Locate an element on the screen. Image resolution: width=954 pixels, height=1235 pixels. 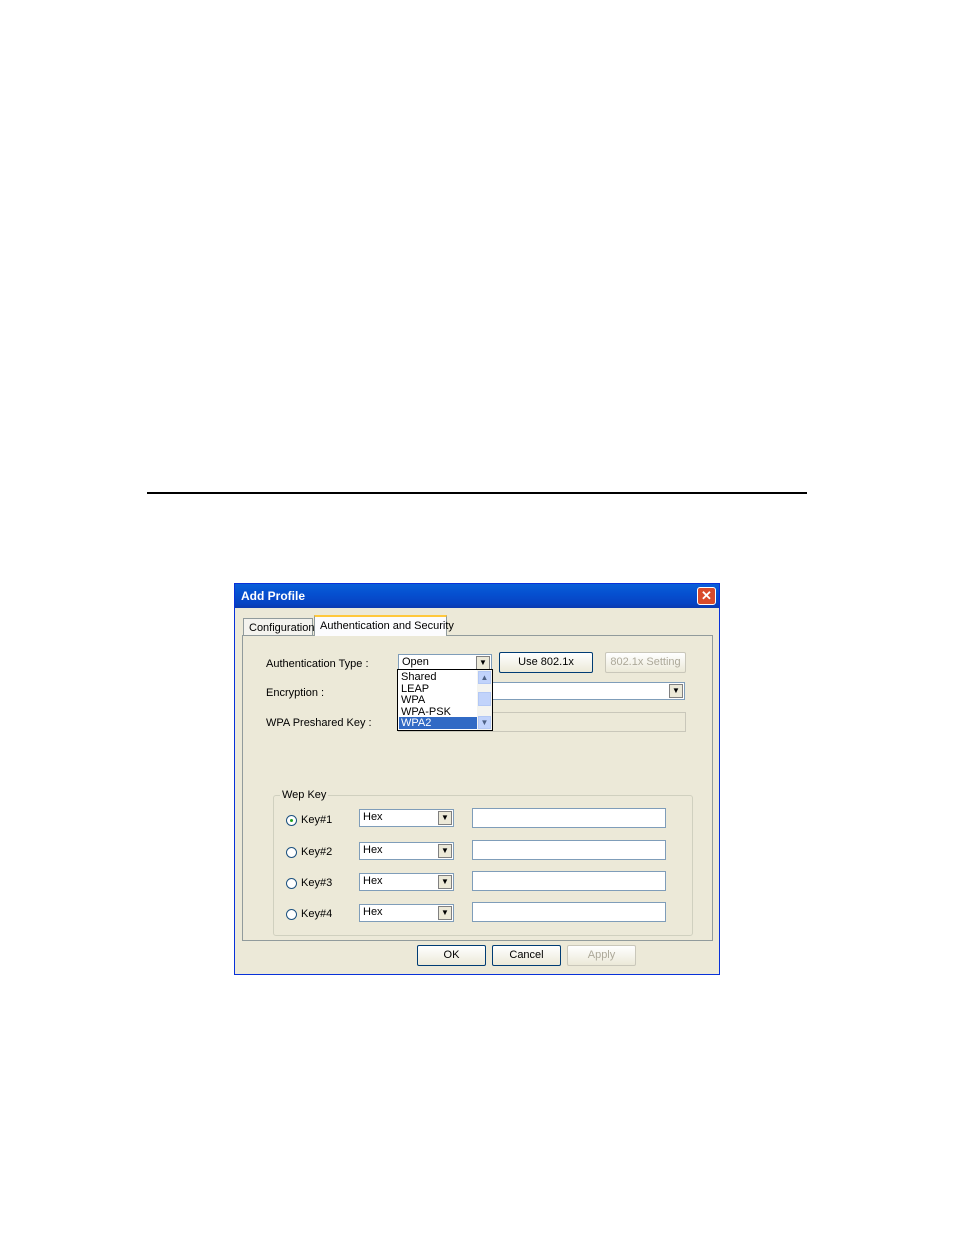
title-bar: Add Profile ✕ is located at coordinates (477, 596).